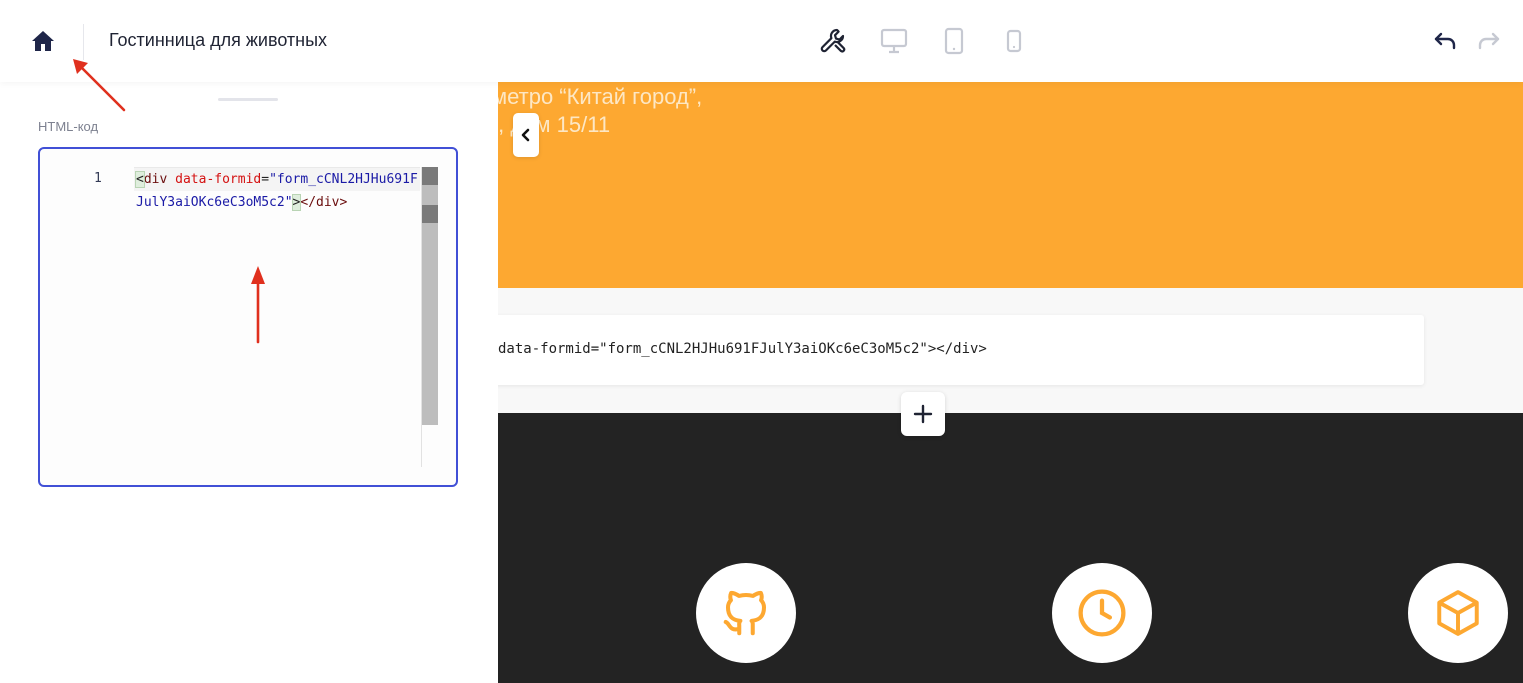 The height and width of the screenshot is (683, 1523). I want to click on editor-scrollbar, so click(430, 296).